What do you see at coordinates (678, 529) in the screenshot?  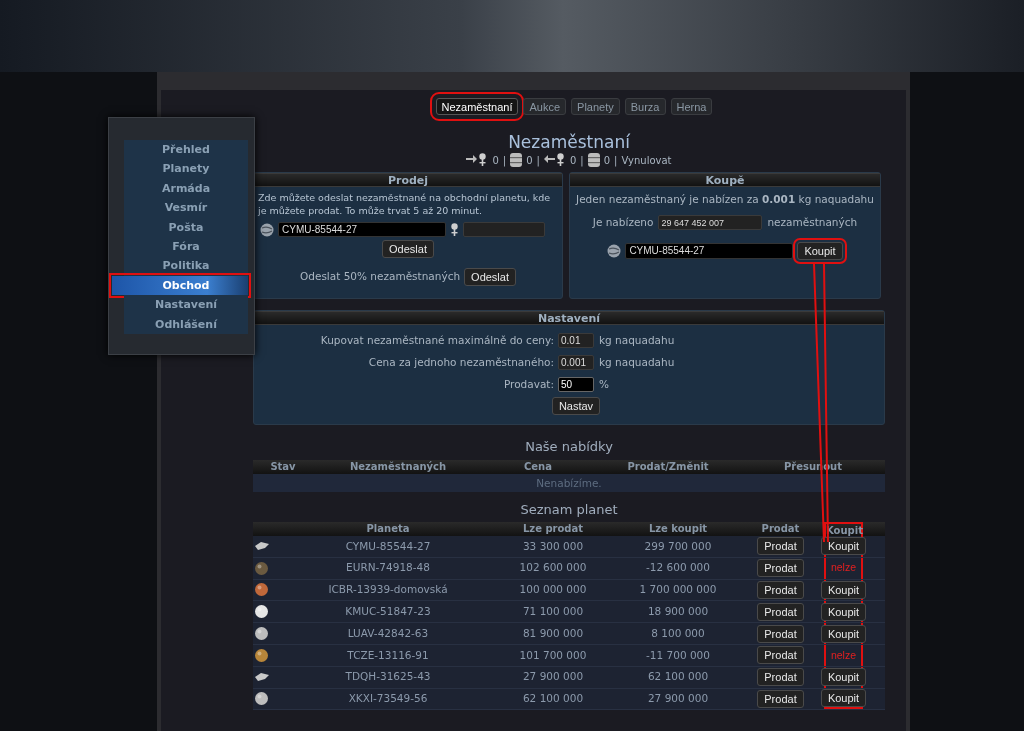 I see `column-header: Lze koupit` at bounding box center [678, 529].